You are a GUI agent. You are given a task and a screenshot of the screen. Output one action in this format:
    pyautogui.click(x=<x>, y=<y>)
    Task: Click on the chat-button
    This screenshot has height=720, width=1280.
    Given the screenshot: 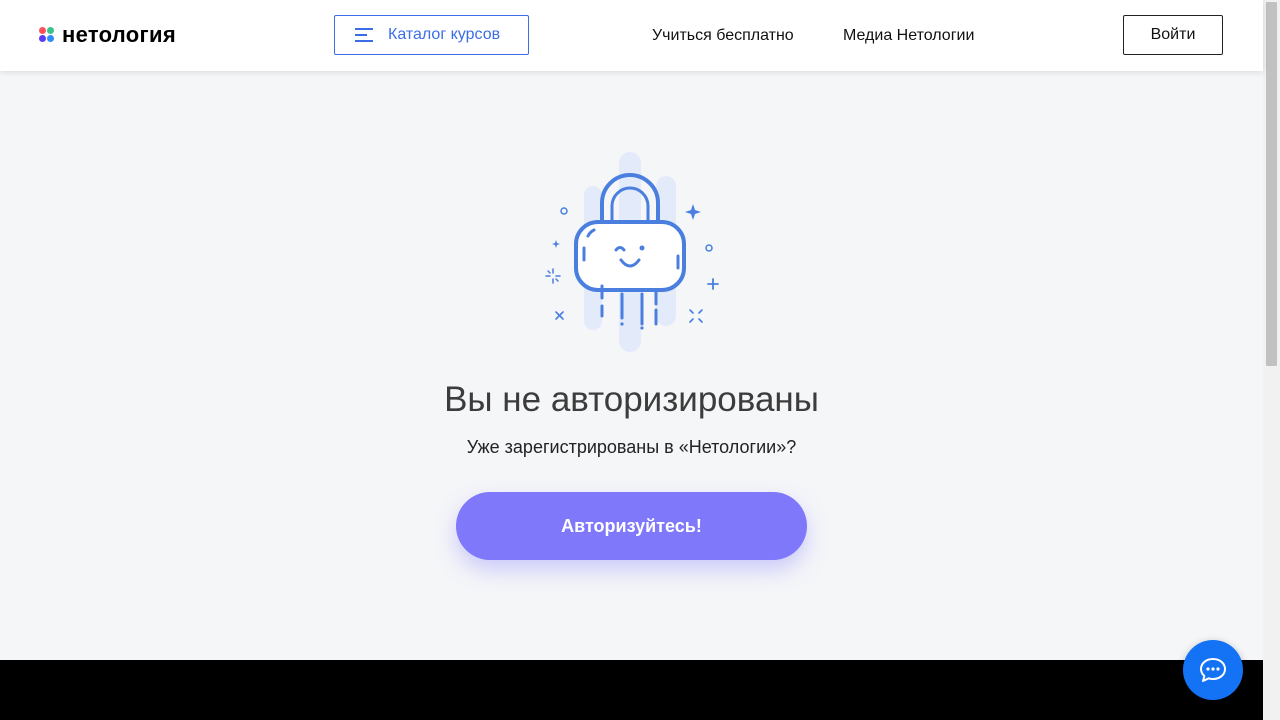 What is the action you would take?
    pyautogui.click(x=1213, y=670)
    